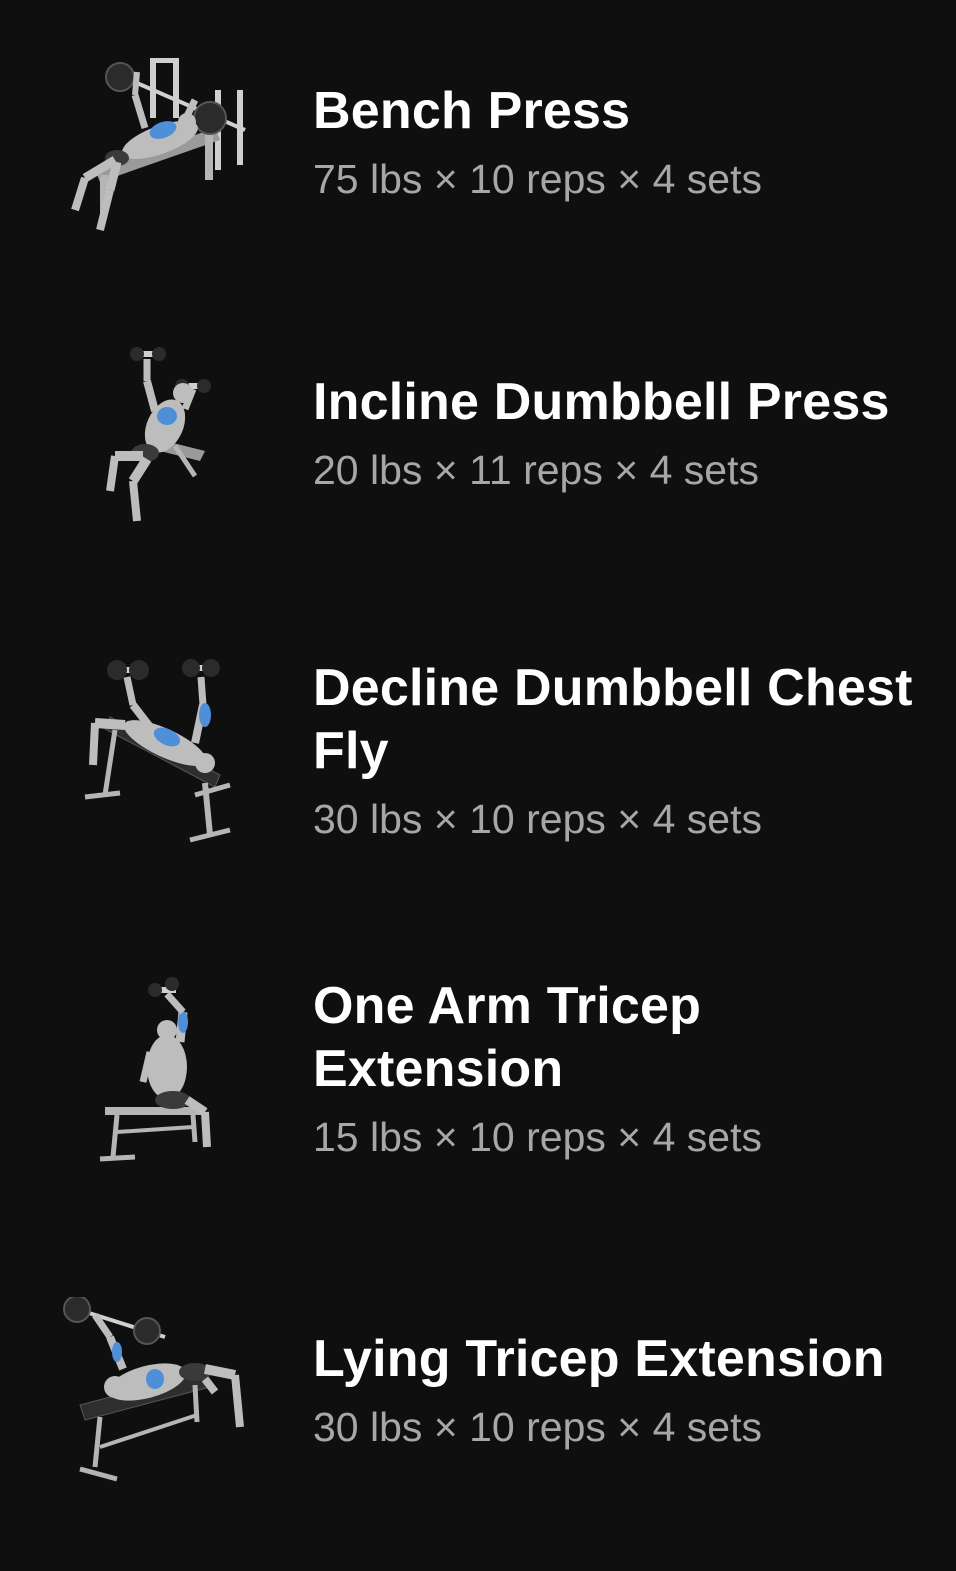 The width and height of the screenshot is (956, 1571). I want to click on bench-press-icon, so click(155, 145).